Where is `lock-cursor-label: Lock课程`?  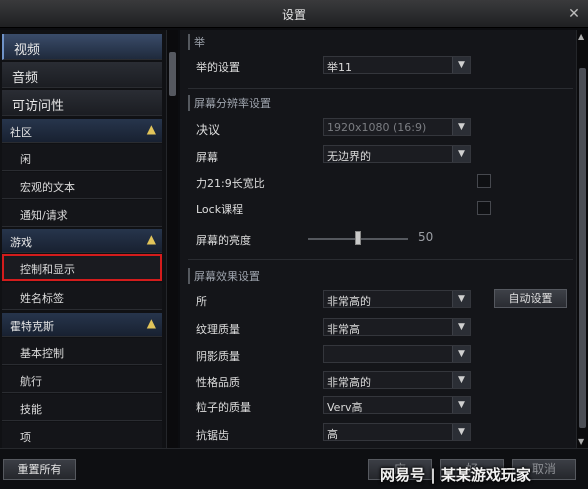
lock-cursor-label: Lock课程 is located at coordinates (220, 209).